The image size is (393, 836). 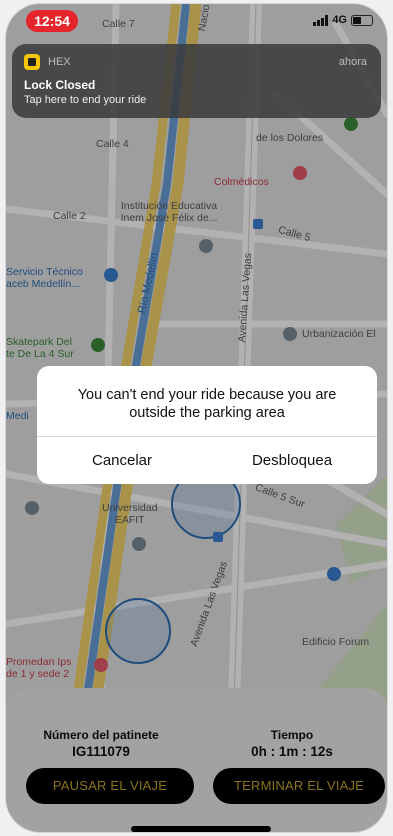 What do you see at coordinates (52, 21) in the screenshot?
I see `status-time: 12:54` at bounding box center [52, 21].